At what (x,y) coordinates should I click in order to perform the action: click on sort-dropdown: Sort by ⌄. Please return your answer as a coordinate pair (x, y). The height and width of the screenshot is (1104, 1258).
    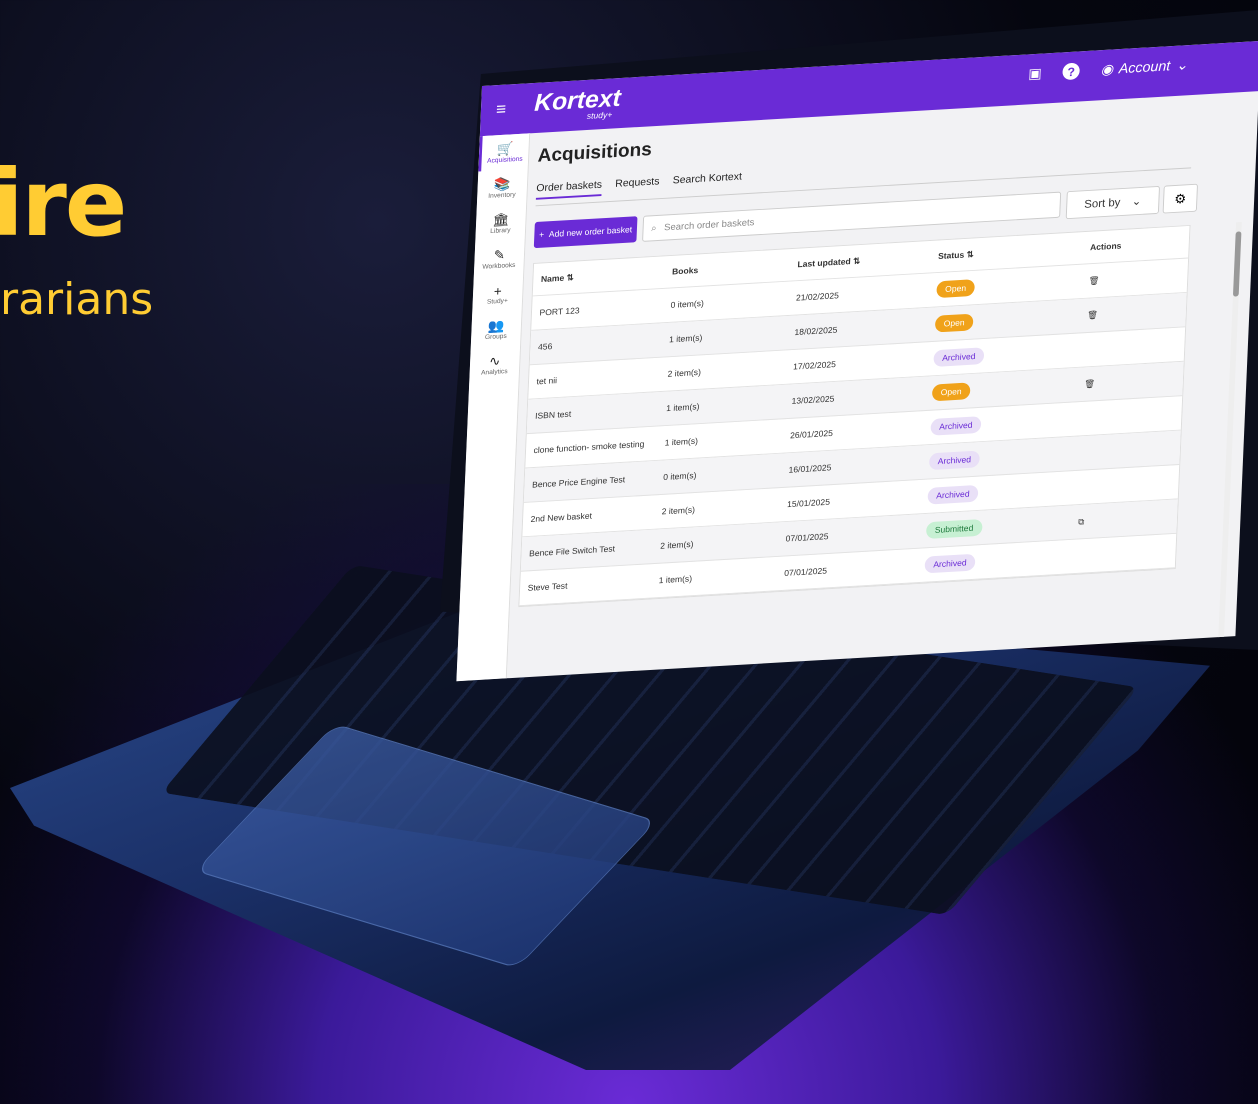
    Looking at the image, I should click on (1112, 202).